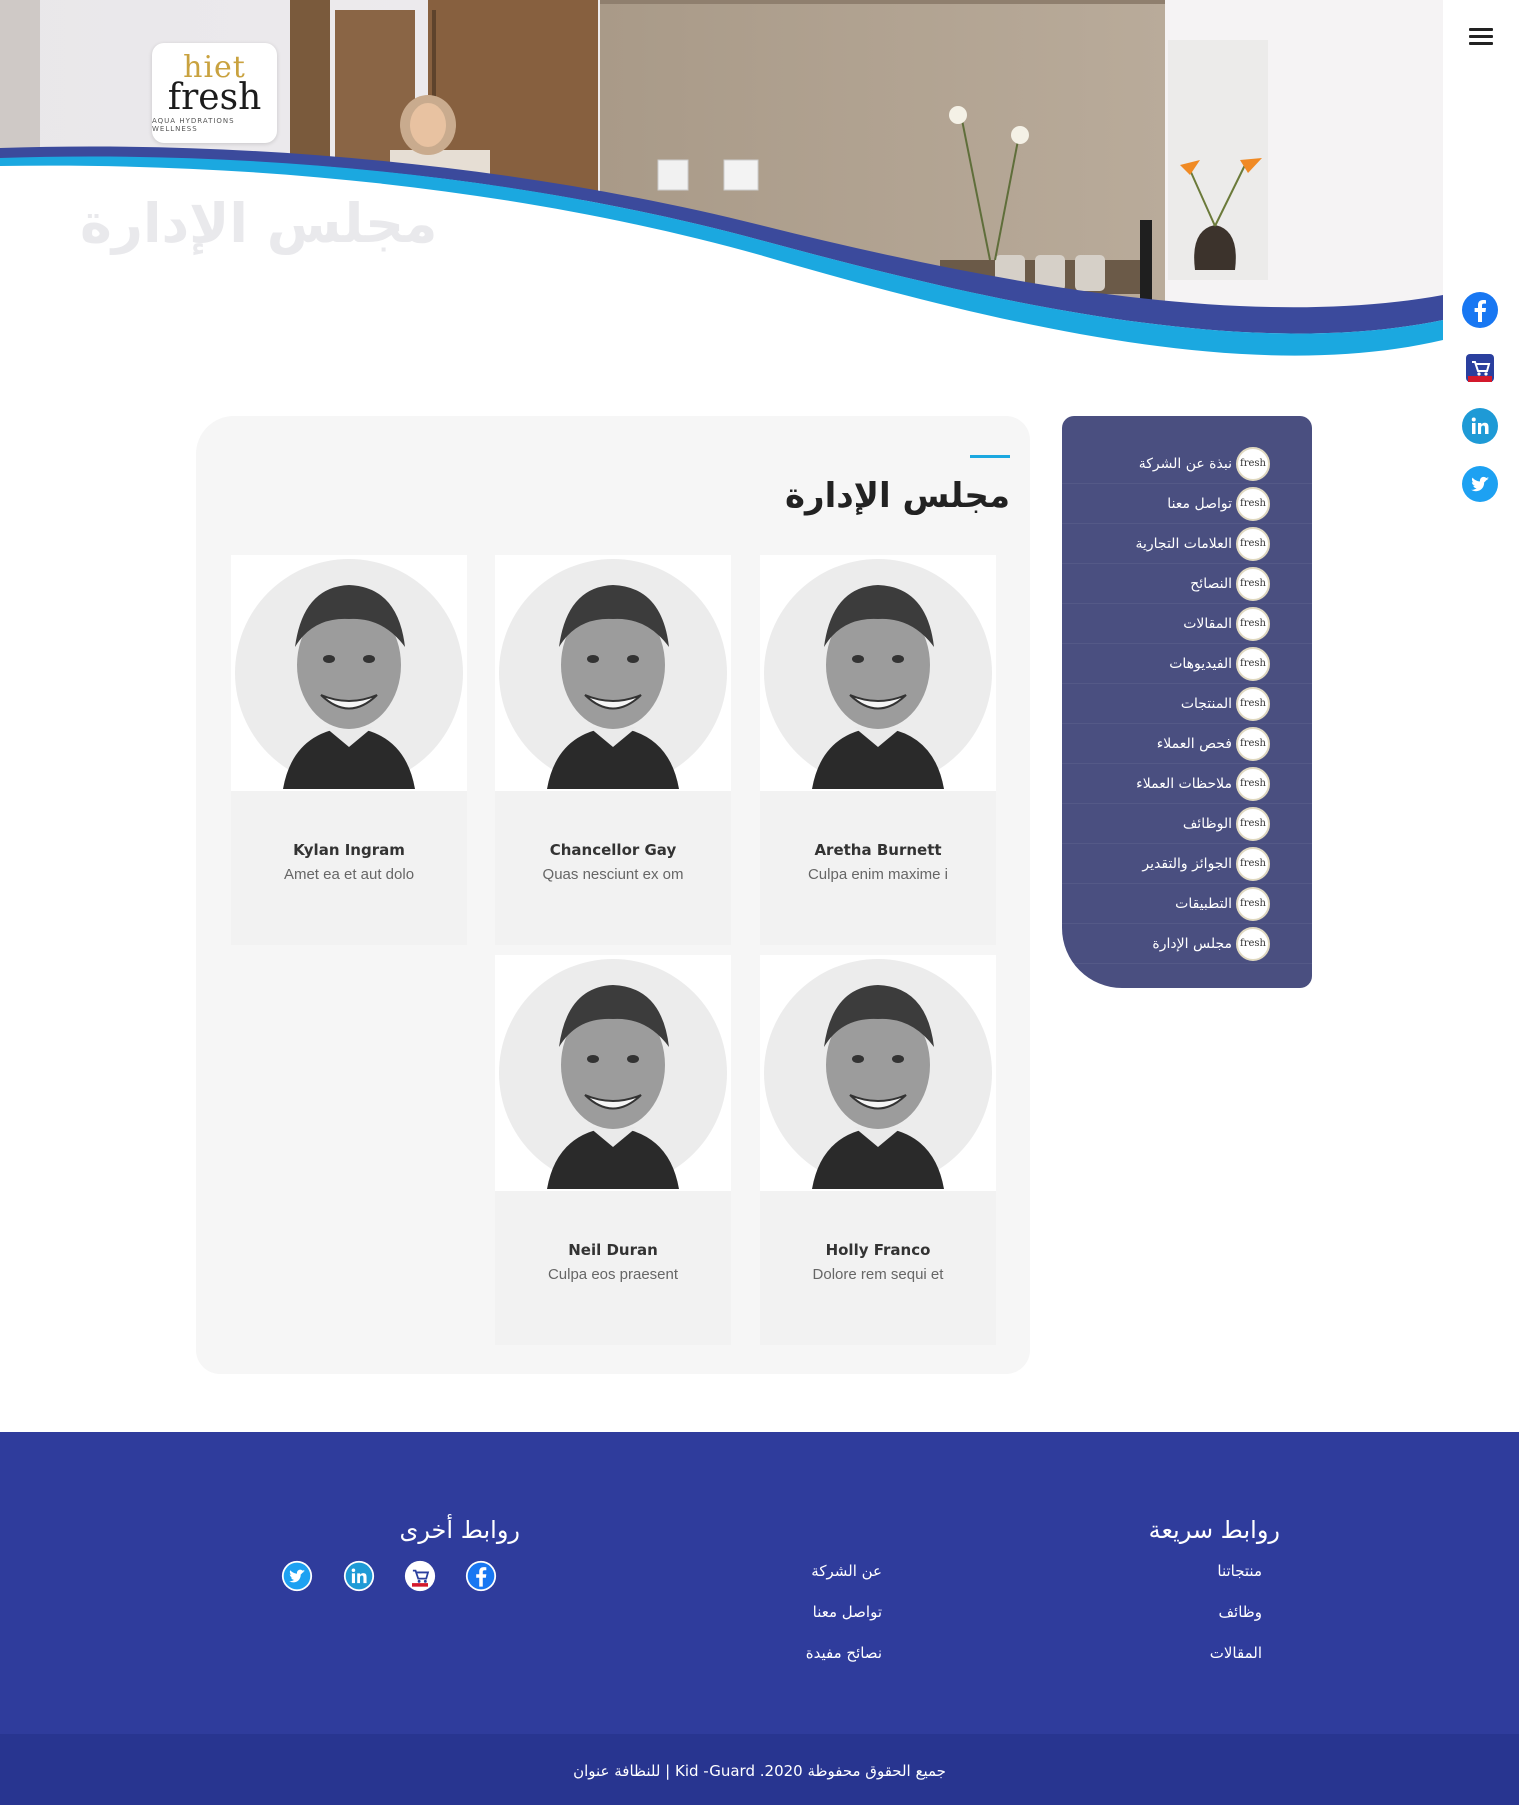 Image resolution: width=1519 pixels, height=1805 pixels. I want to click on hamburger-menu-icon, so click(1481, 39).